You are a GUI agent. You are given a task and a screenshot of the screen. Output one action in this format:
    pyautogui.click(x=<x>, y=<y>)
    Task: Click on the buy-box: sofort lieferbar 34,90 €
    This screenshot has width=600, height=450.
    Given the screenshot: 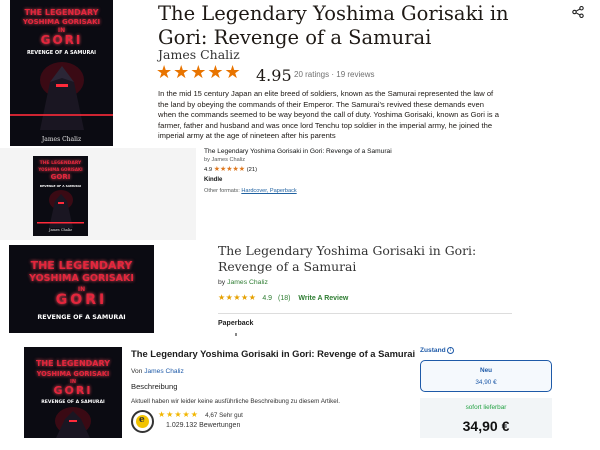 What is the action you would take?
    pyautogui.click(x=486, y=418)
    